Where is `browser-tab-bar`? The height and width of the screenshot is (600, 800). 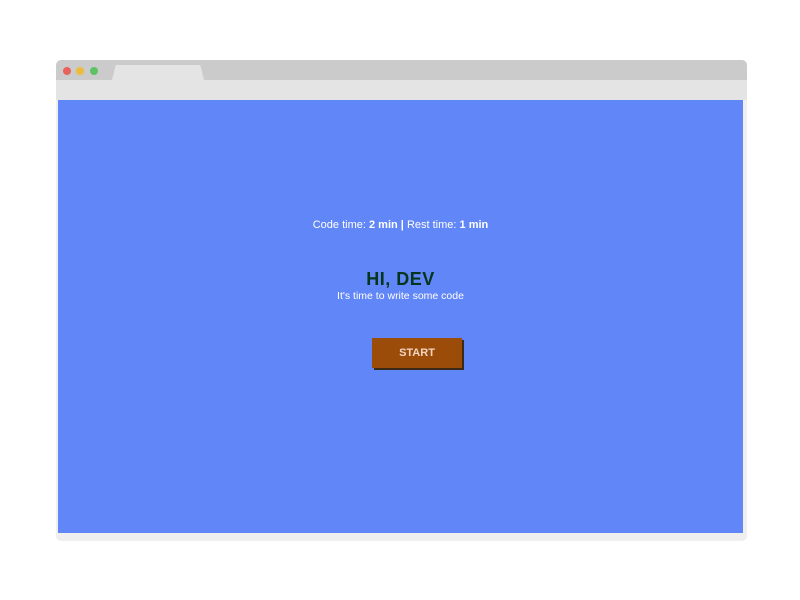 browser-tab-bar is located at coordinates (401, 70).